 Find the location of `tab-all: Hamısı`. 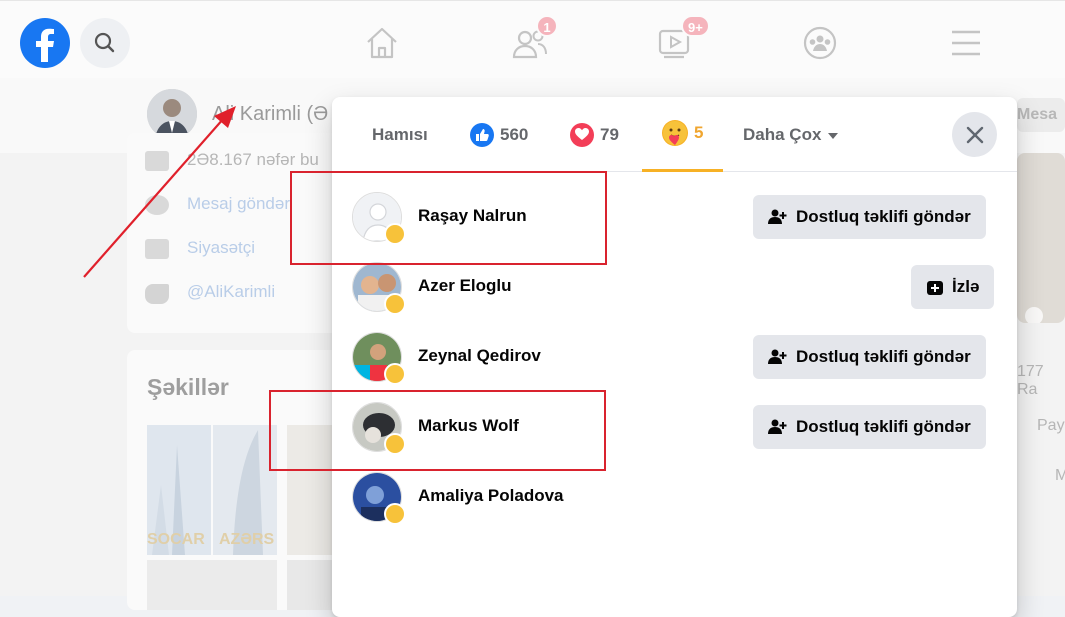

tab-all: Hamısı is located at coordinates (400, 134).